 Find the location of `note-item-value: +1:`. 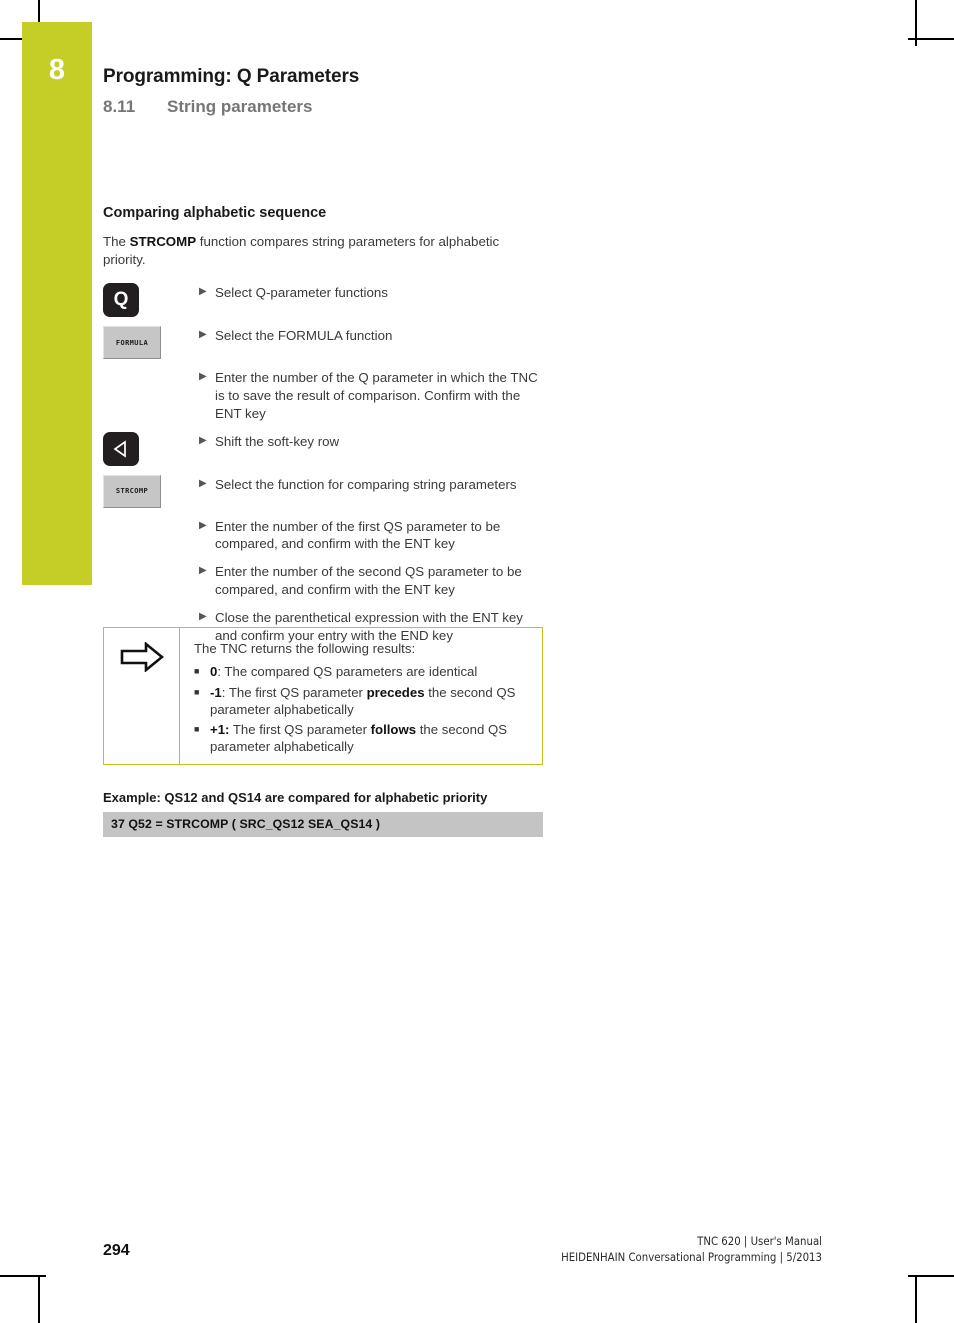

note-item-value: +1: is located at coordinates (220, 730).